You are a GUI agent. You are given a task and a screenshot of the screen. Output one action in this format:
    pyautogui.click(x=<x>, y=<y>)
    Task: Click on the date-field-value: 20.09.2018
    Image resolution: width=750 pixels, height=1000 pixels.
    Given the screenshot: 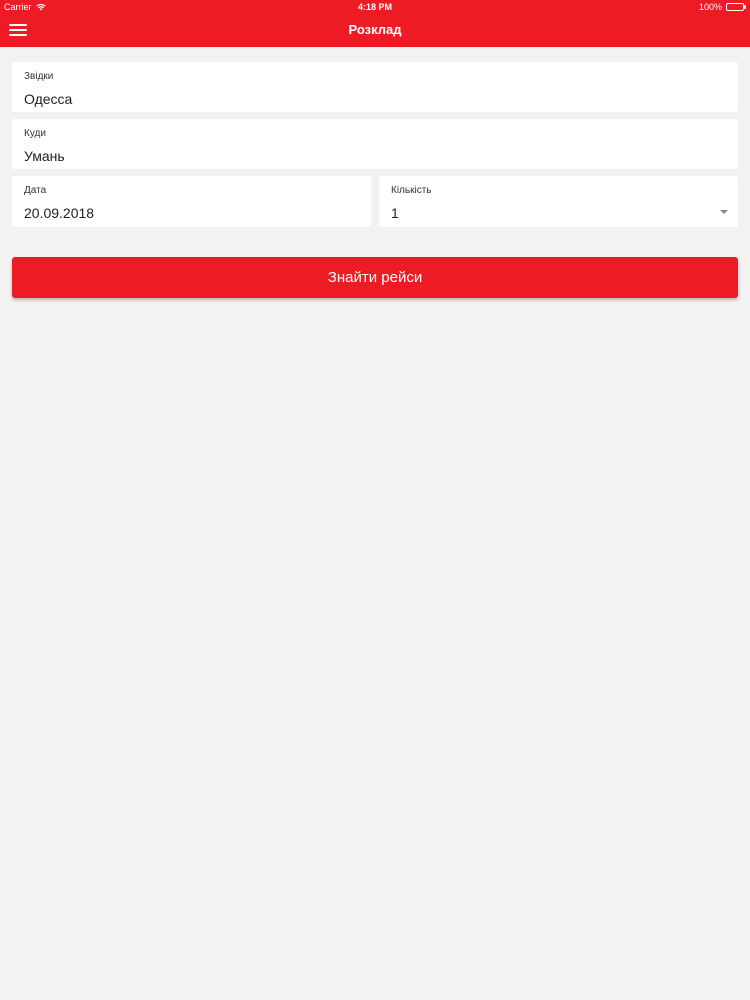 What is the action you would take?
    pyautogui.click(x=59, y=213)
    